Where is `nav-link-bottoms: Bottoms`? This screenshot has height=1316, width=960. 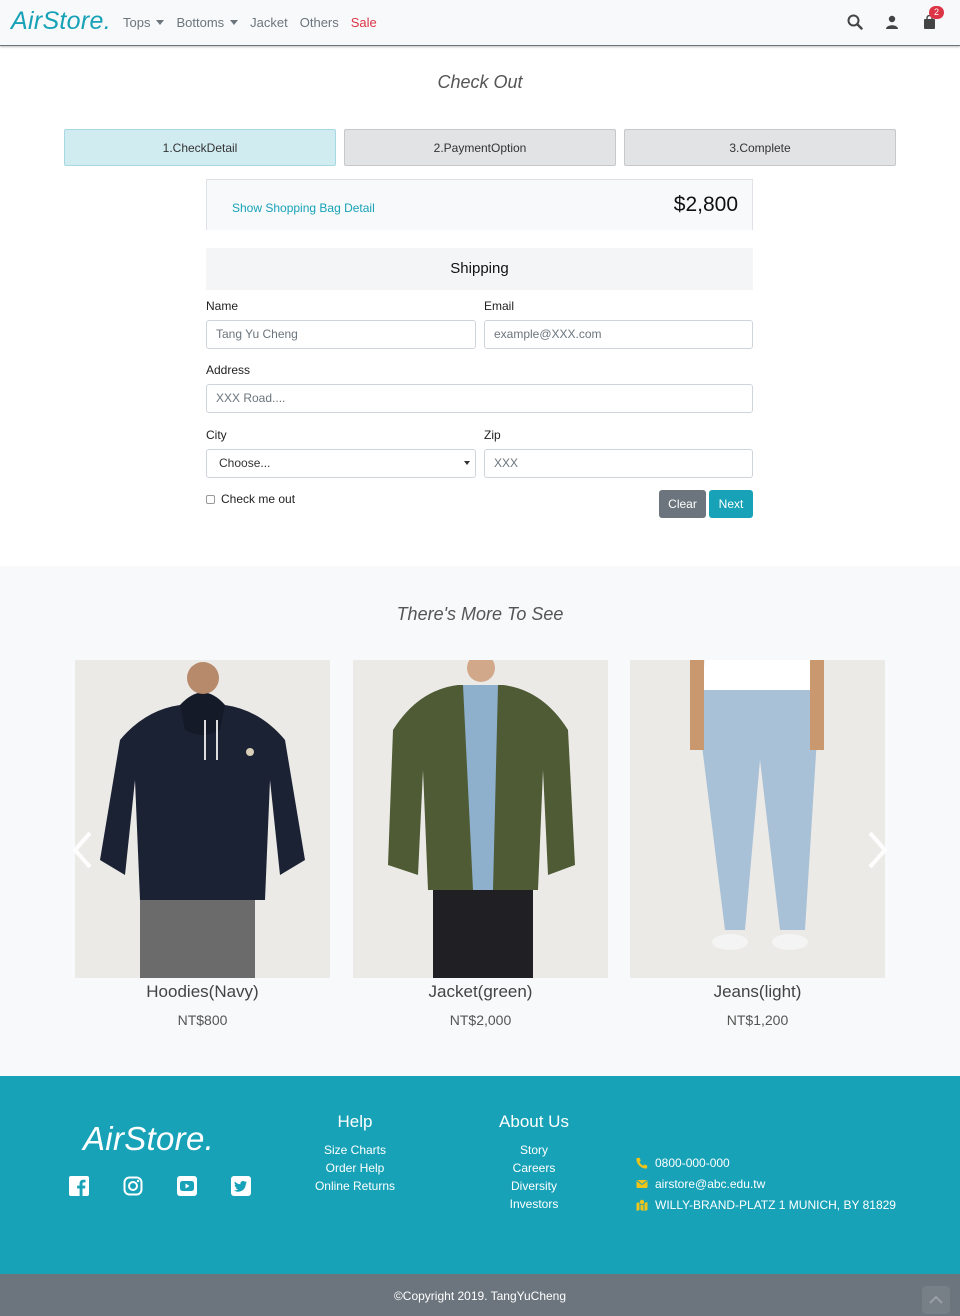 nav-link-bottoms: Bottoms is located at coordinates (207, 22).